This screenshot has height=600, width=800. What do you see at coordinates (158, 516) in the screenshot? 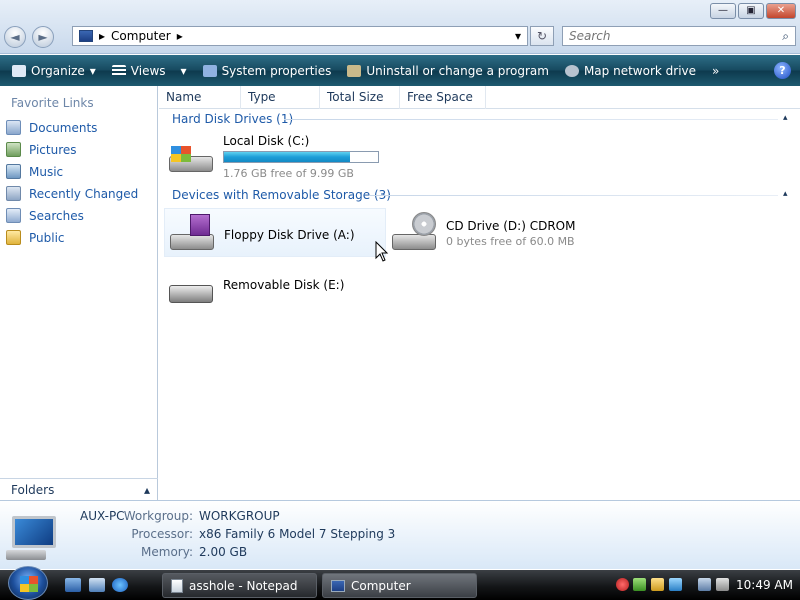
I see `workgroup-label: Workgroup:` at bounding box center [158, 516].